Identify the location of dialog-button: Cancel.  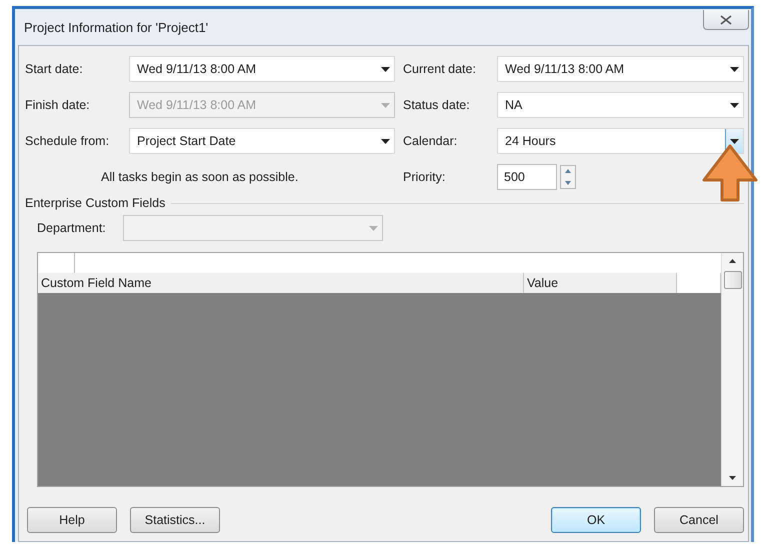
(699, 520).